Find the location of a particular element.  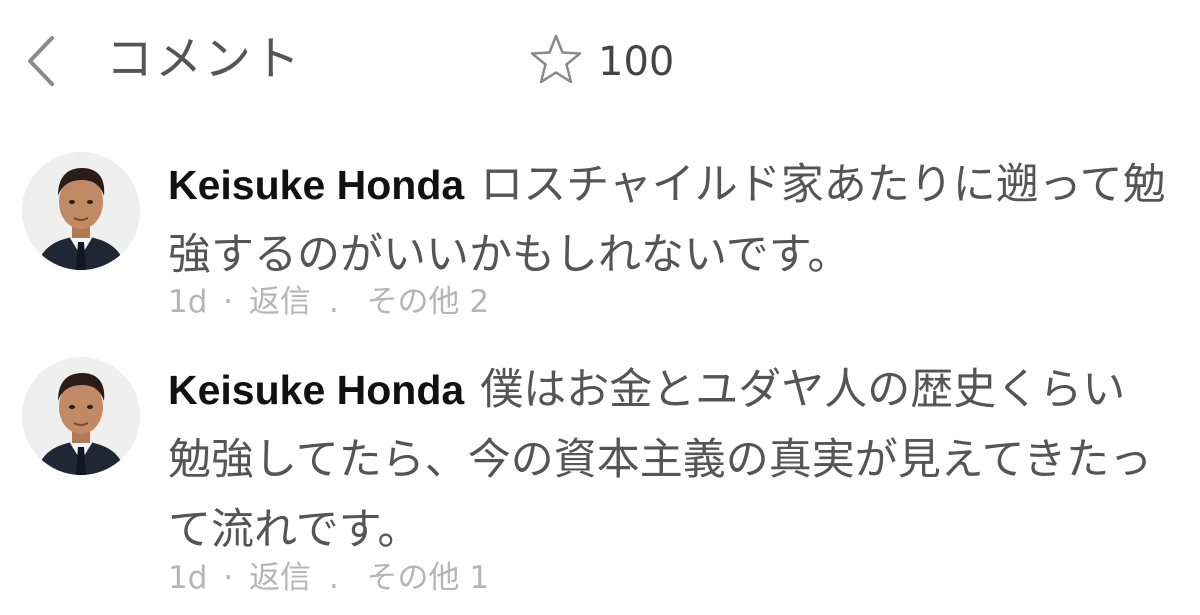

star-outline-icon is located at coordinates (556, 59).